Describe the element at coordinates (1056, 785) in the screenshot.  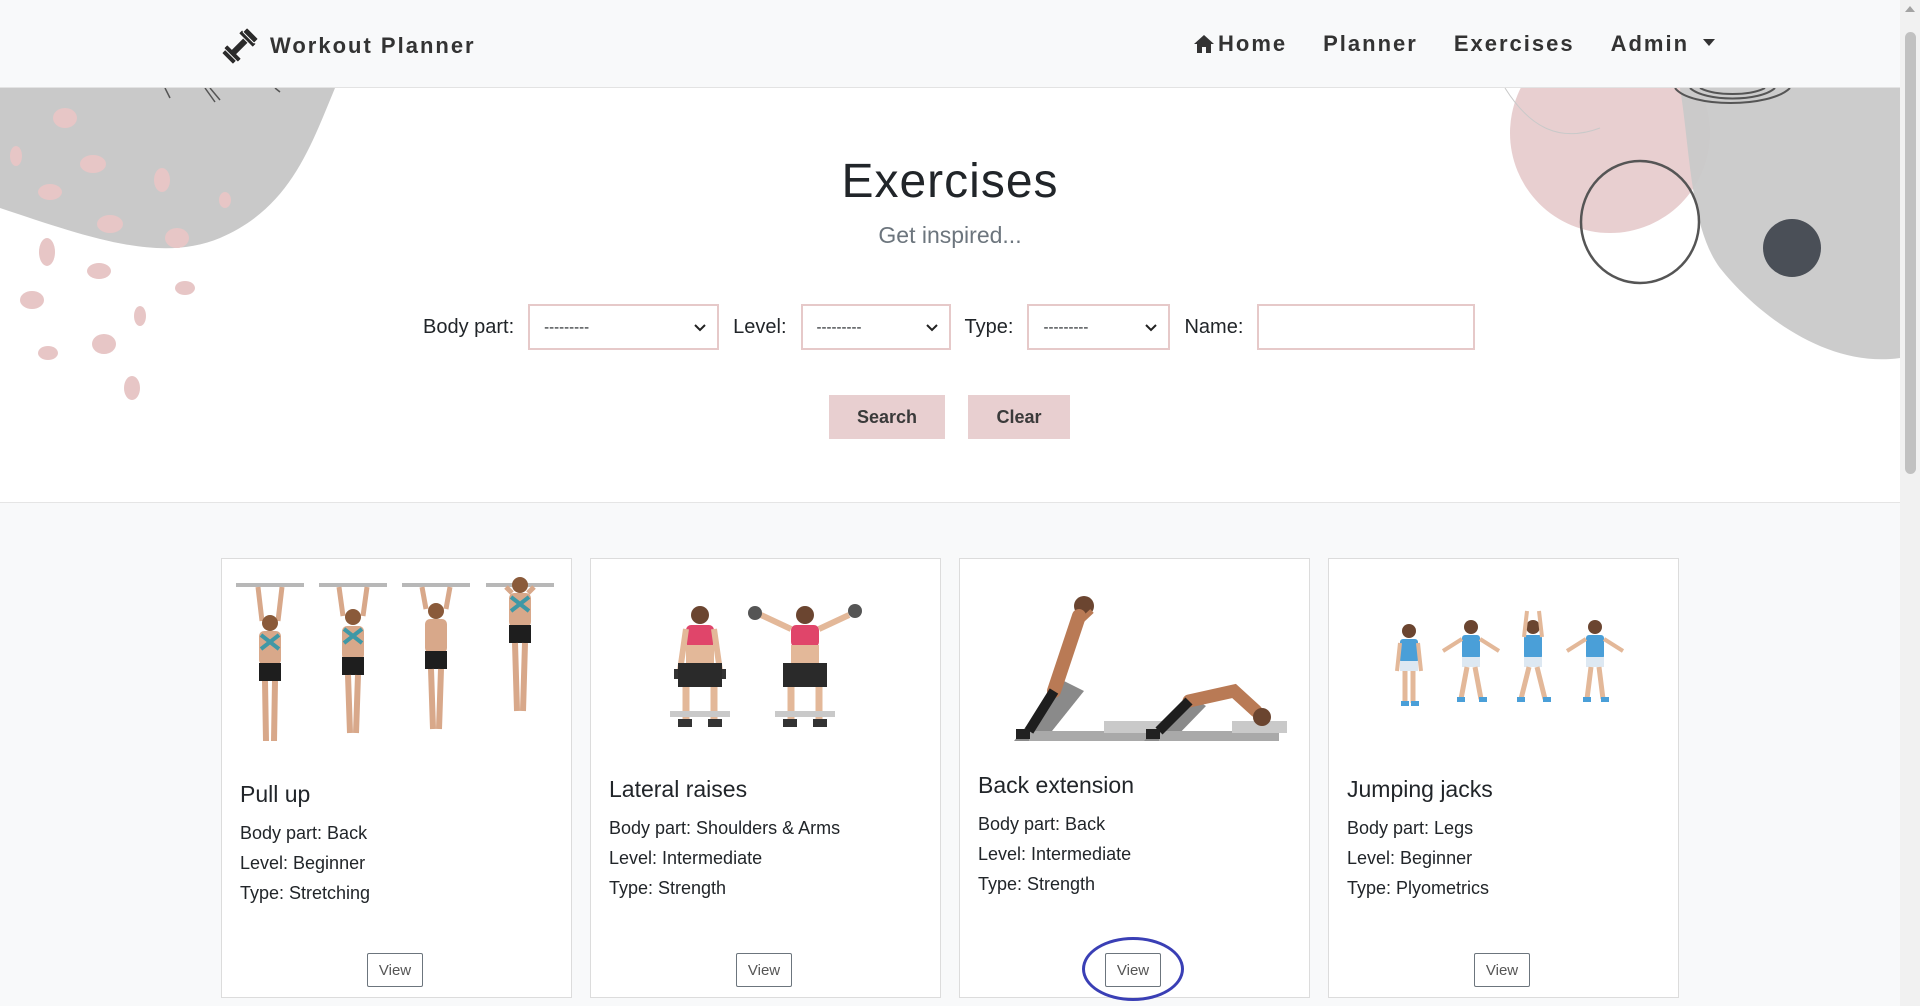
I see `exercise-title: Back extension` at that location.